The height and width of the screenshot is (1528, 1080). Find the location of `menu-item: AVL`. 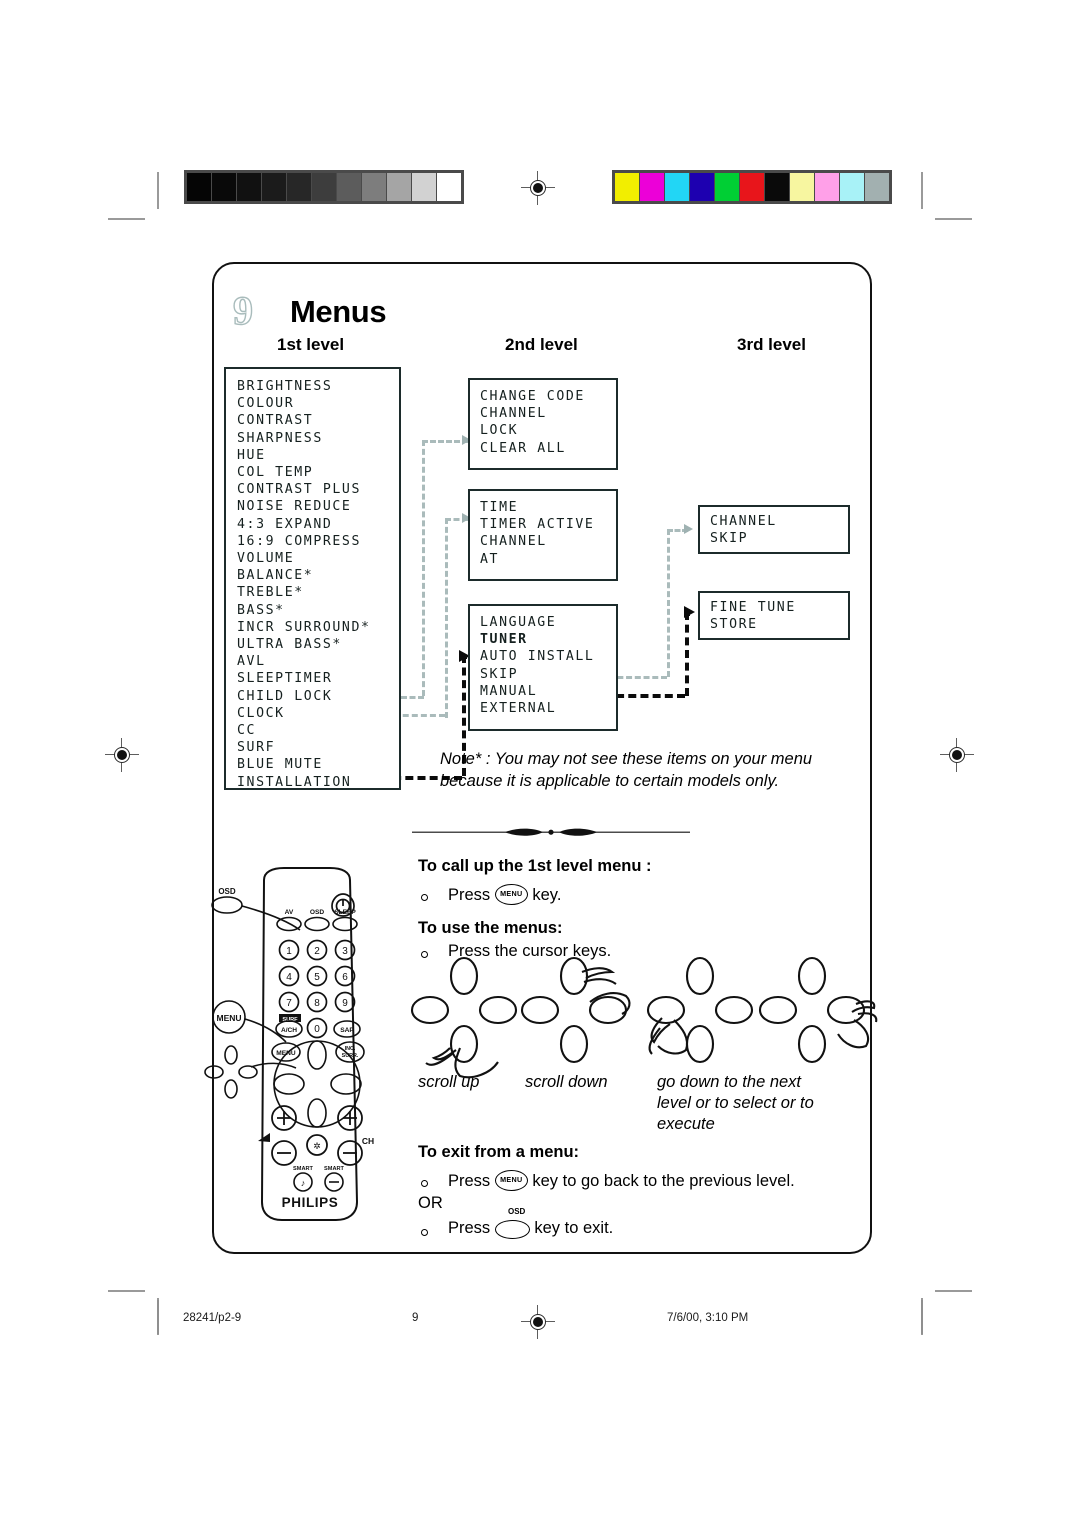

menu-item: AVL is located at coordinates (318, 661).